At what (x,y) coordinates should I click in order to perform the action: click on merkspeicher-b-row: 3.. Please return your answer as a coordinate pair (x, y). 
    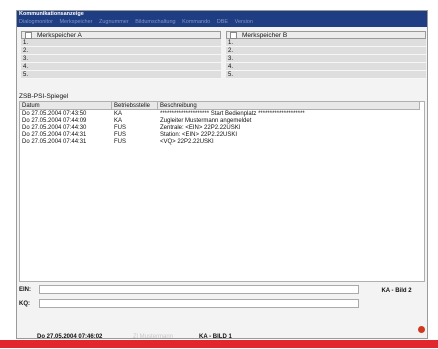
    Looking at the image, I should click on (326, 59).